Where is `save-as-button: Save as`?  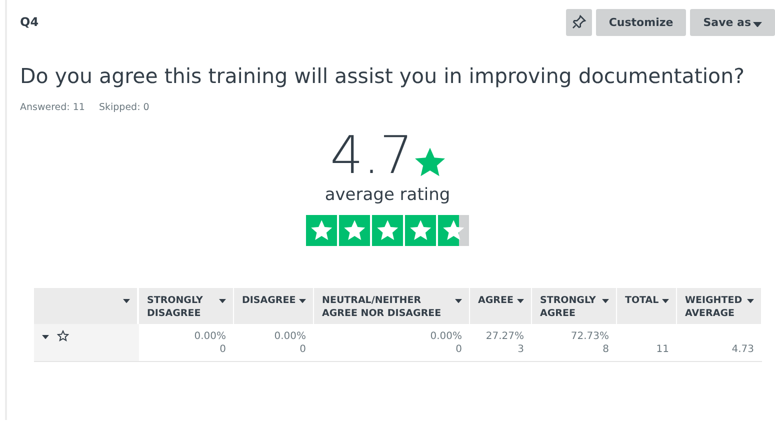 save-as-button: Save as is located at coordinates (732, 22).